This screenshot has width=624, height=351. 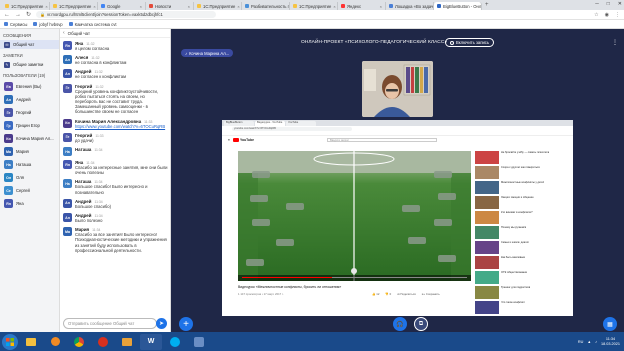 I want to click on chat-collapse-icon: ‹, so click(x=64, y=33).